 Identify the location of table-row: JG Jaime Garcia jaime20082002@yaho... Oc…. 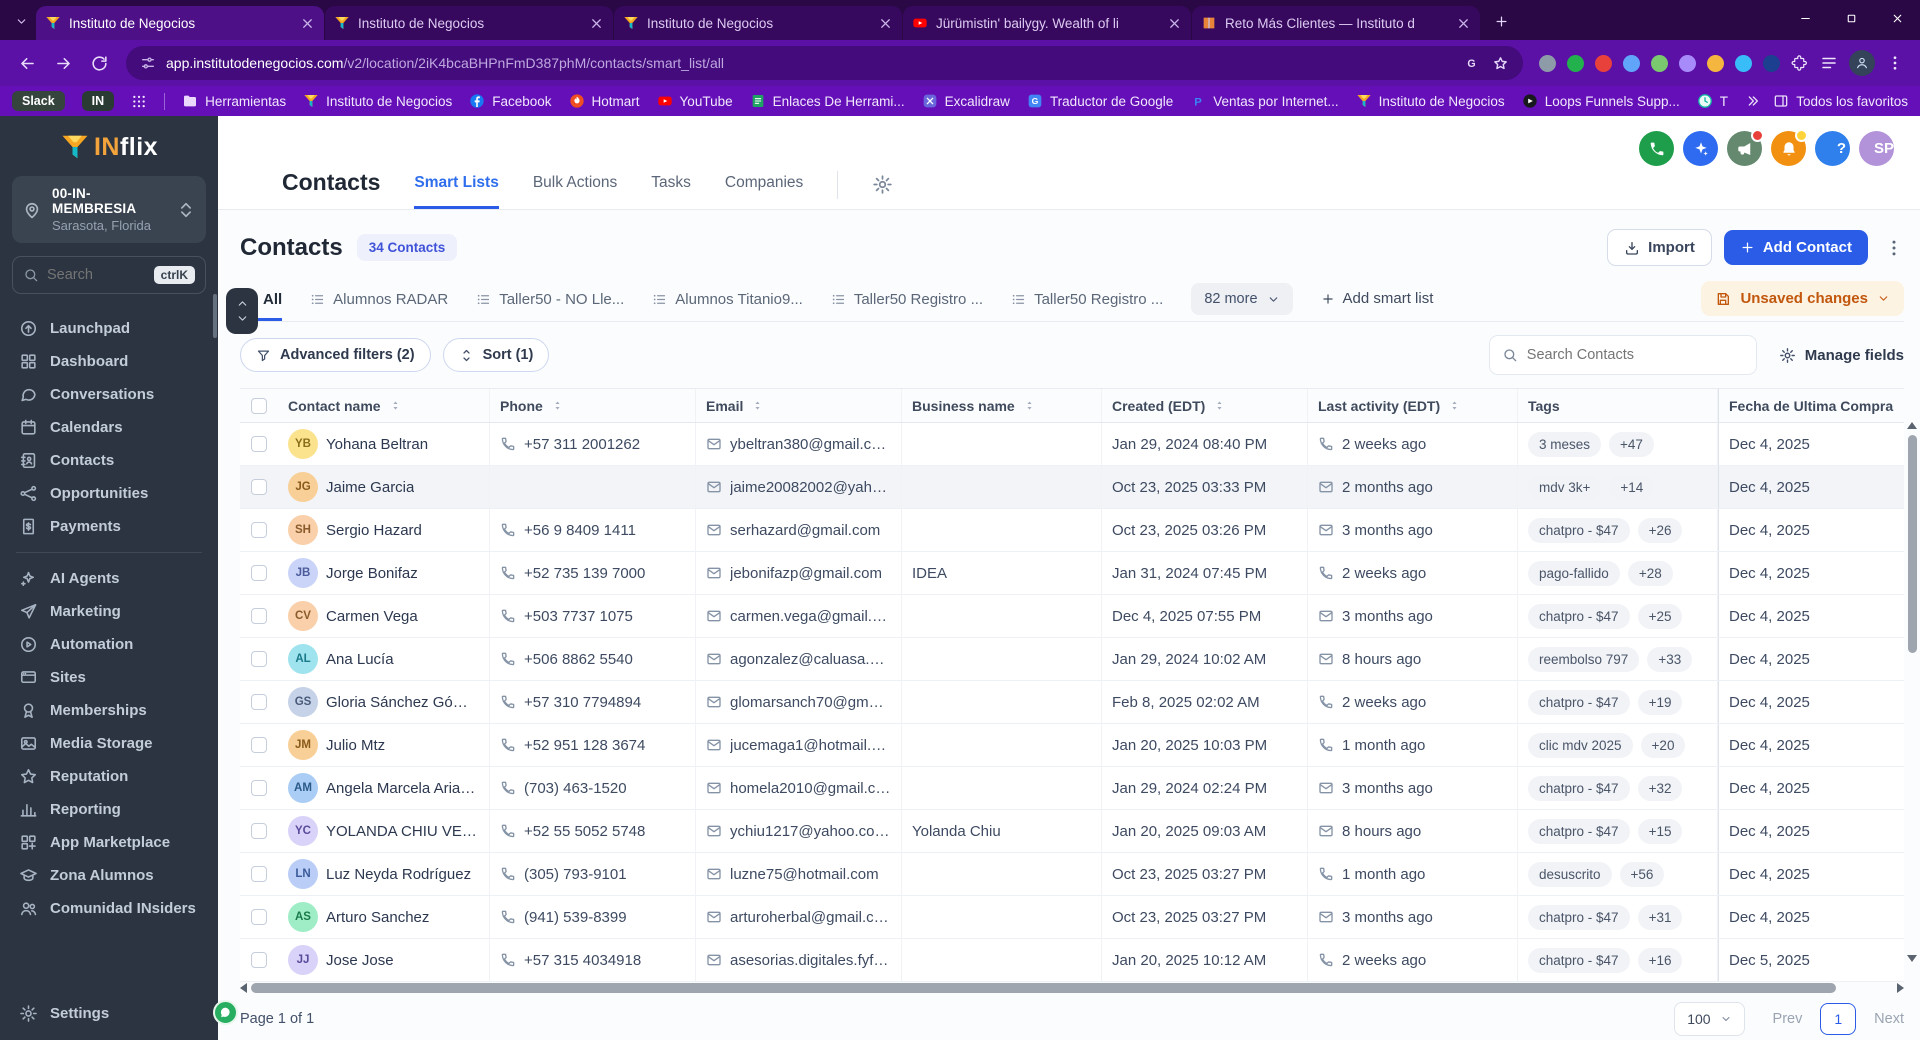
(1072, 487).